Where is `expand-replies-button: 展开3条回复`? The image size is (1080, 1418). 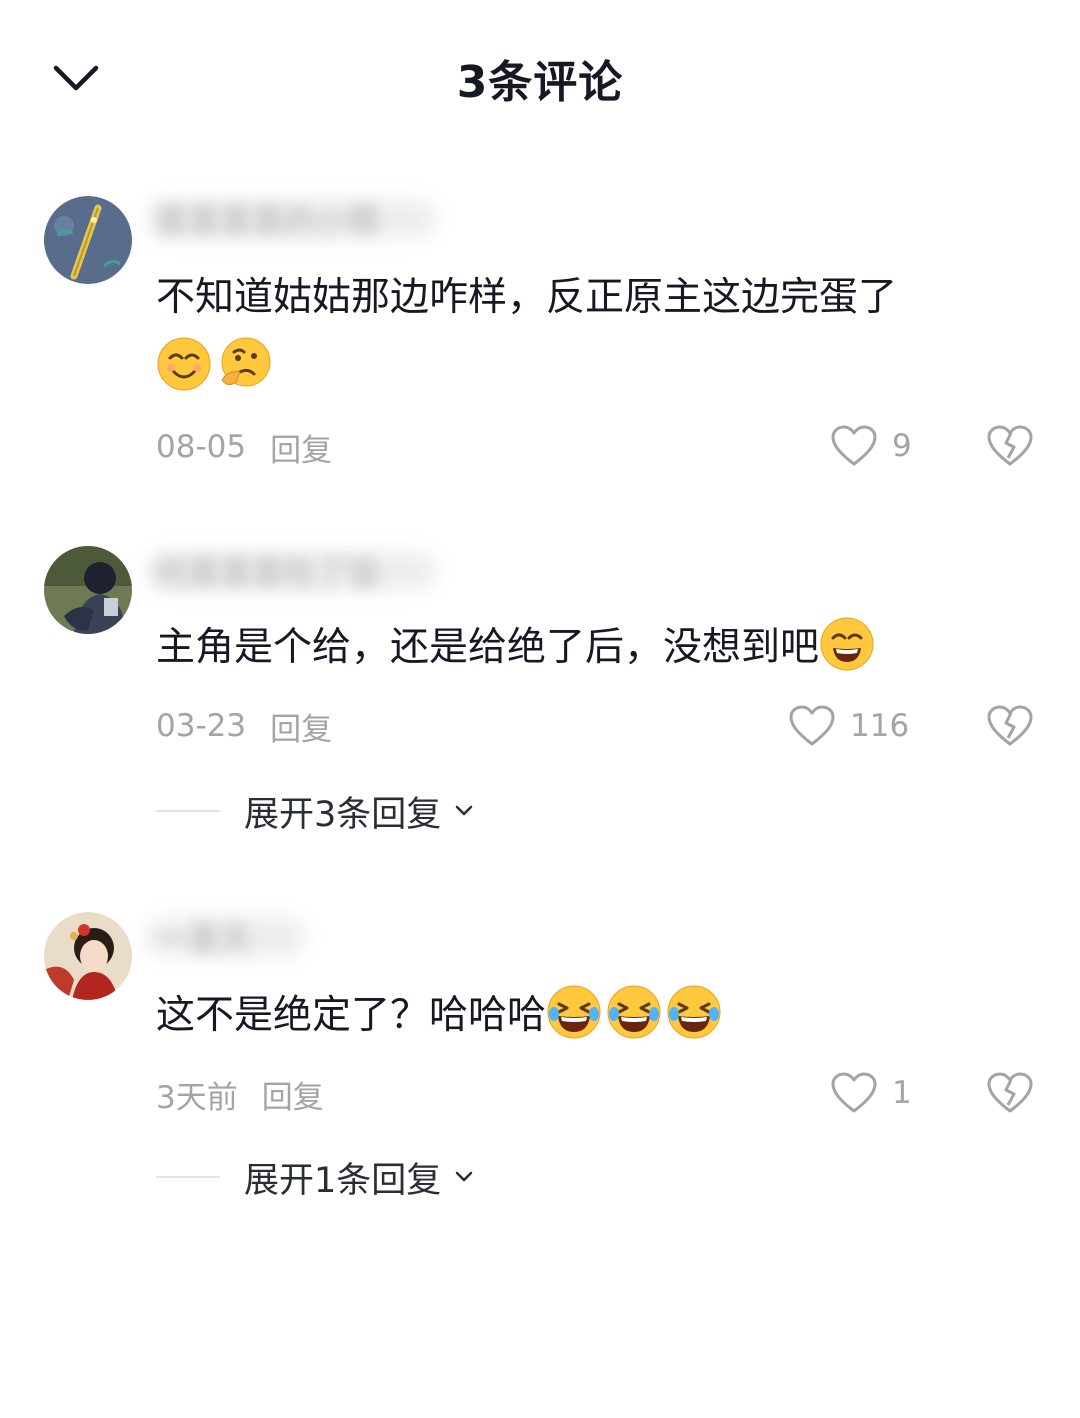
expand-replies-button: 展开3条回复 is located at coordinates (315, 811).